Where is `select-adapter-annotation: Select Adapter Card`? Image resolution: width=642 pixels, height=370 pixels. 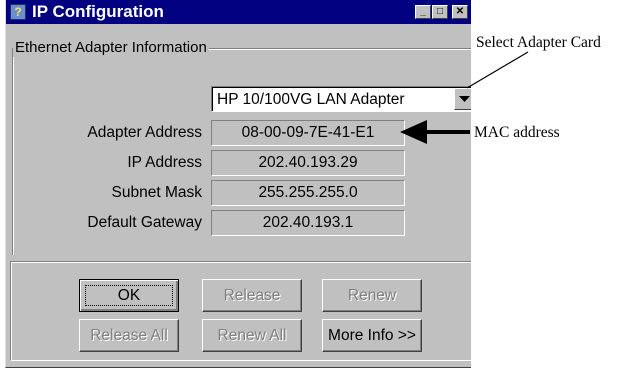 select-adapter-annotation: Select Adapter Card is located at coordinates (538, 42).